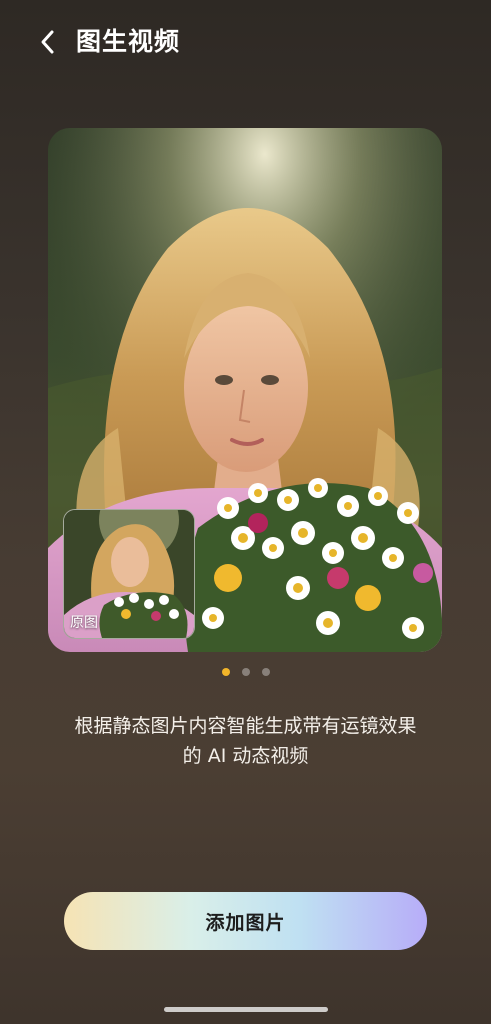  What do you see at coordinates (129, 574) in the screenshot?
I see `original-image-thumbnail: 原图` at bounding box center [129, 574].